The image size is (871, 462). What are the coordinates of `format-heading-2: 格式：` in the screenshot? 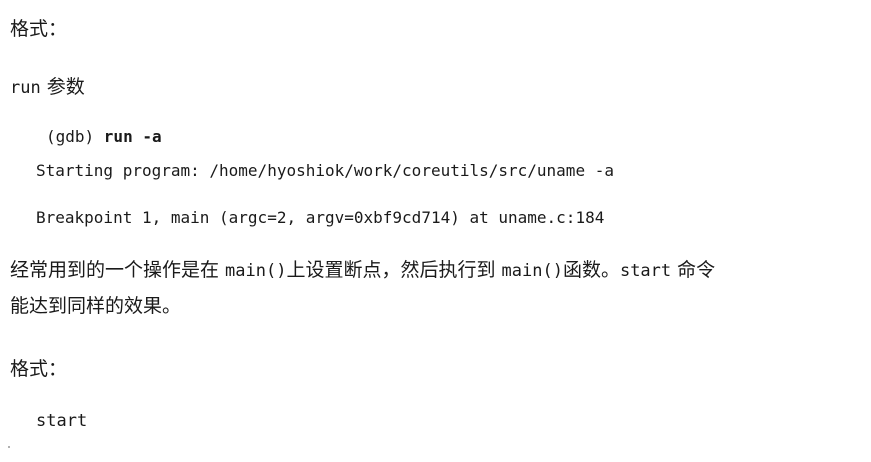 It's located at (39, 369).